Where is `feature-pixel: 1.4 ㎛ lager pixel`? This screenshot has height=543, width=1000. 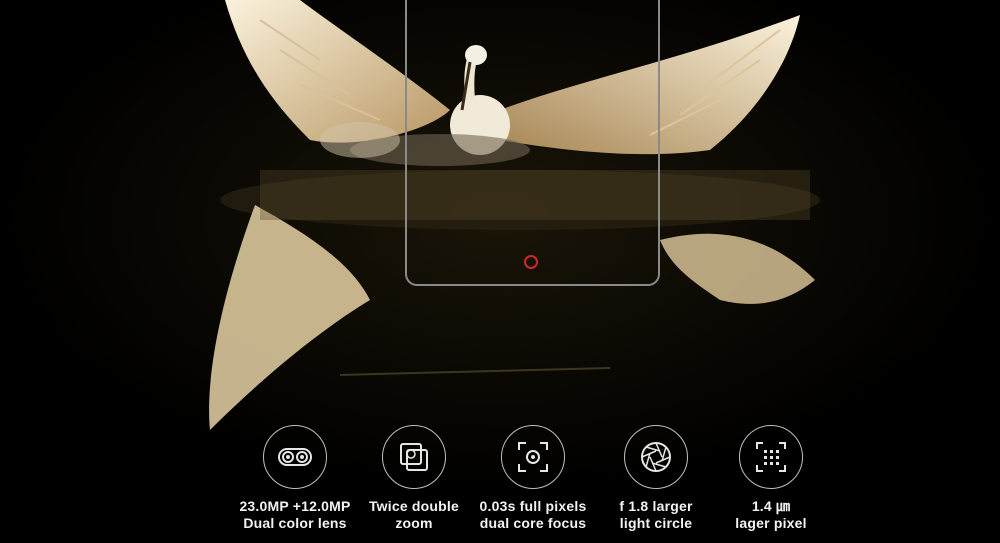
feature-pixel: 1.4 ㎛ lager pixel is located at coordinates (771, 478).